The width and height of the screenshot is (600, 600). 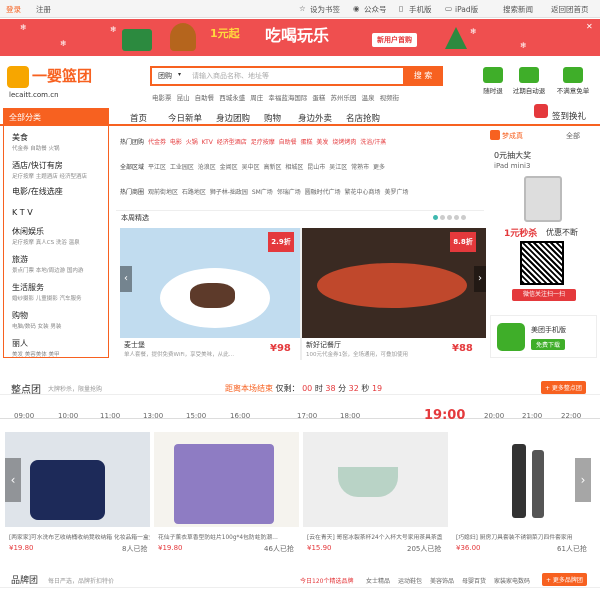 I want to click on deal-card: 2.9折 麦士堡 单人套餐，提供免费WiFi，享受美味，从此… ¥98, so click(x=210, y=294).